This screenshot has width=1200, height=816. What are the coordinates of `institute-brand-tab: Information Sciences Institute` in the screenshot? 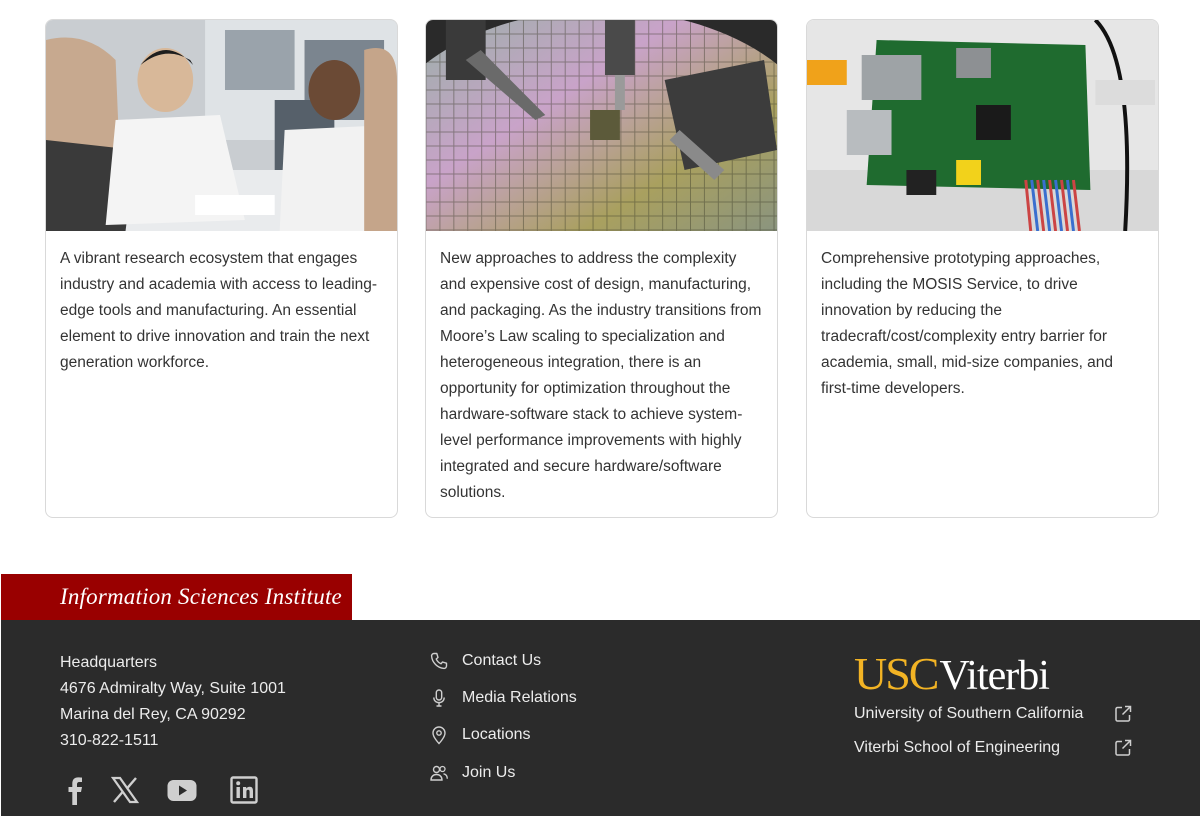 It's located at (176, 597).